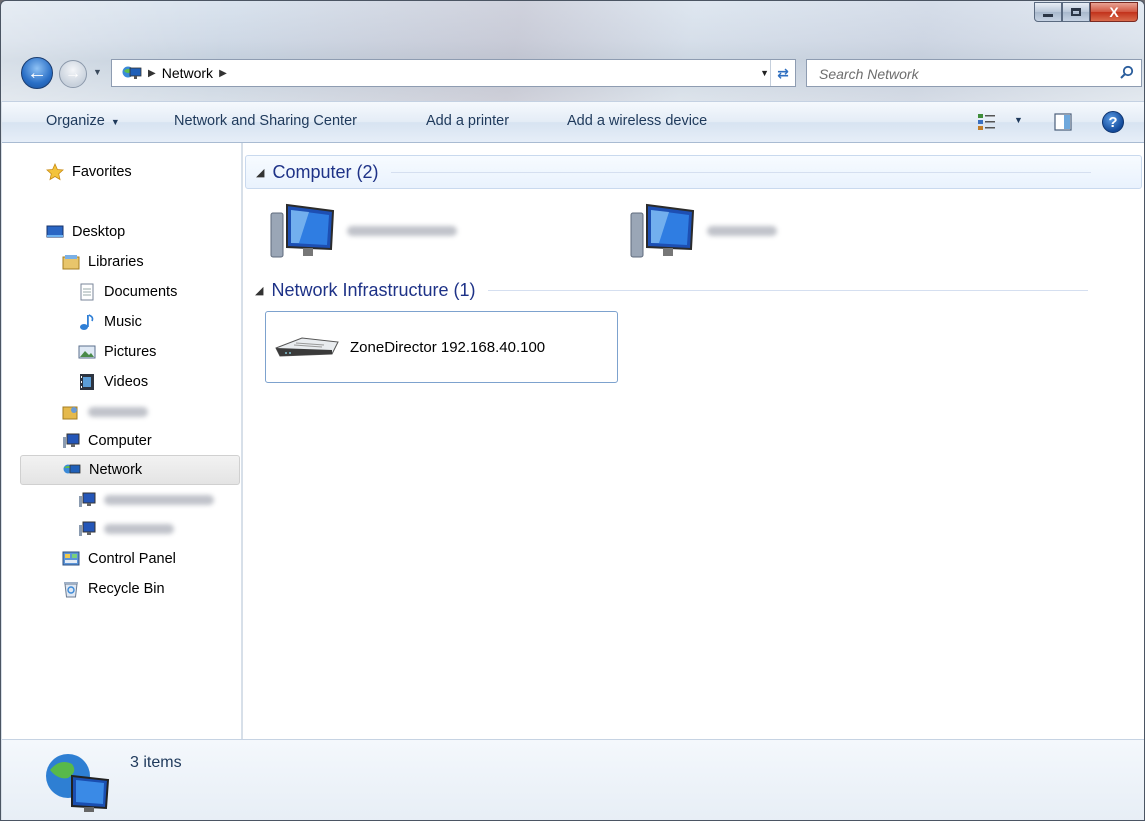 The height and width of the screenshot is (821, 1145). What do you see at coordinates (126, 589) in the screenshot?
I see `nav-label: Recycle Bin` at bounding box center [126, 589].